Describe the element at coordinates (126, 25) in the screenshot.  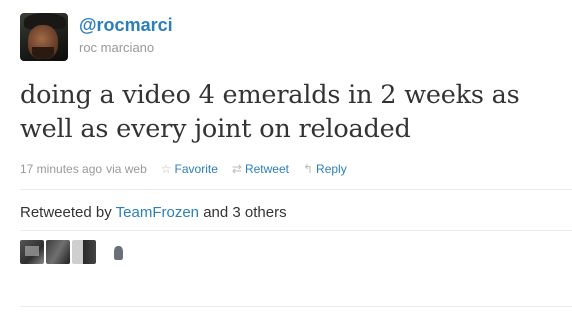
I see `screen-name-link: @rocmarci` at that location.